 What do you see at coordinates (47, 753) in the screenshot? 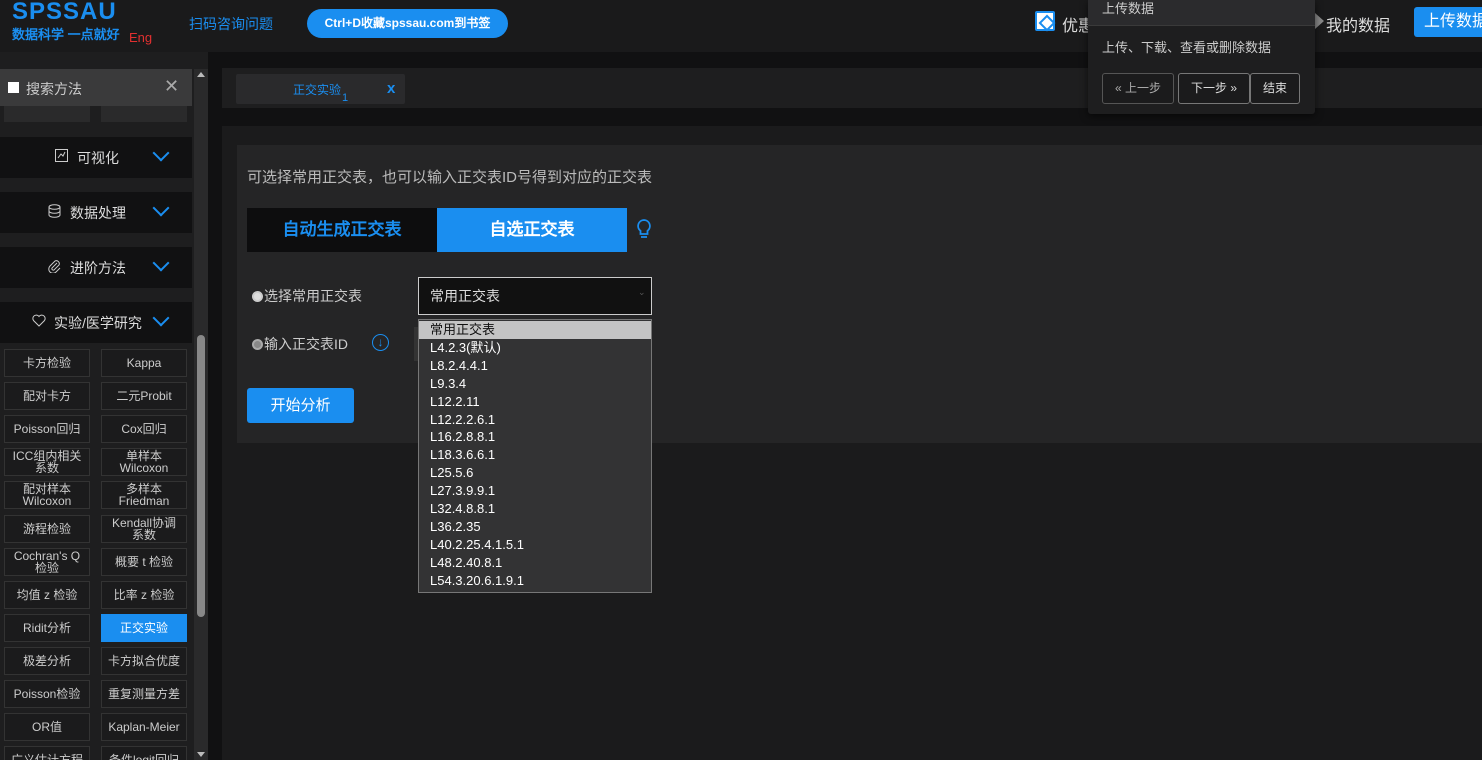
I see `method-button: 广义估计方程` at bounding box center [47, 753].